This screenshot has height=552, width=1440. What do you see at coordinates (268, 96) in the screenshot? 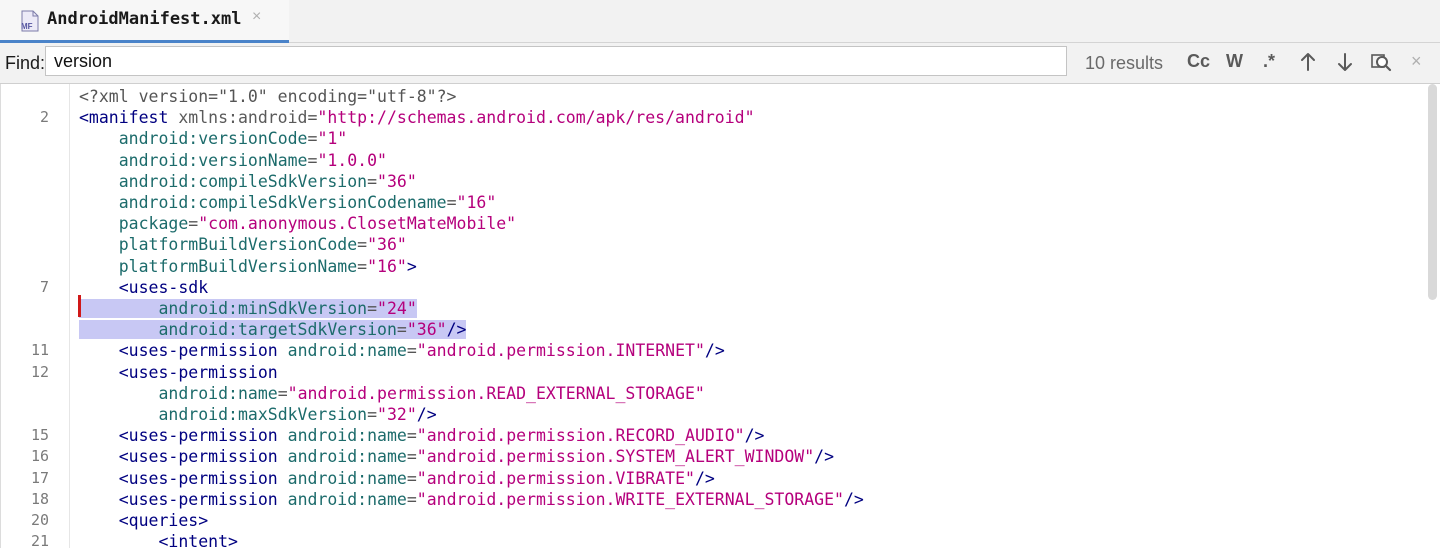
I see `code-text: <?xml version="1.0" encoding="utf-8"?>` at bounding box center [268, 96].